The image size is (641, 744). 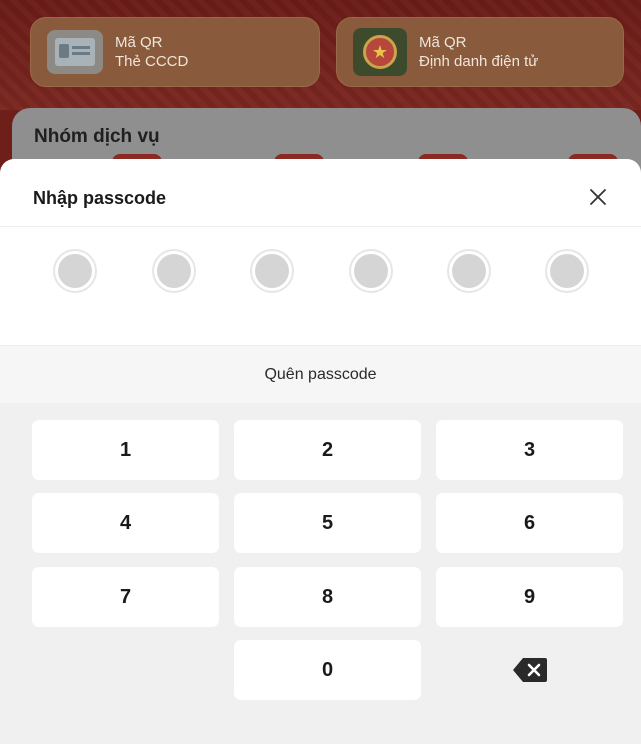 What do you see at coordinates (175, 52) in the screenshot?
I see `qr-card-cccd: Mã QR Thẻ CCCD` at bounding box center [175, 52].